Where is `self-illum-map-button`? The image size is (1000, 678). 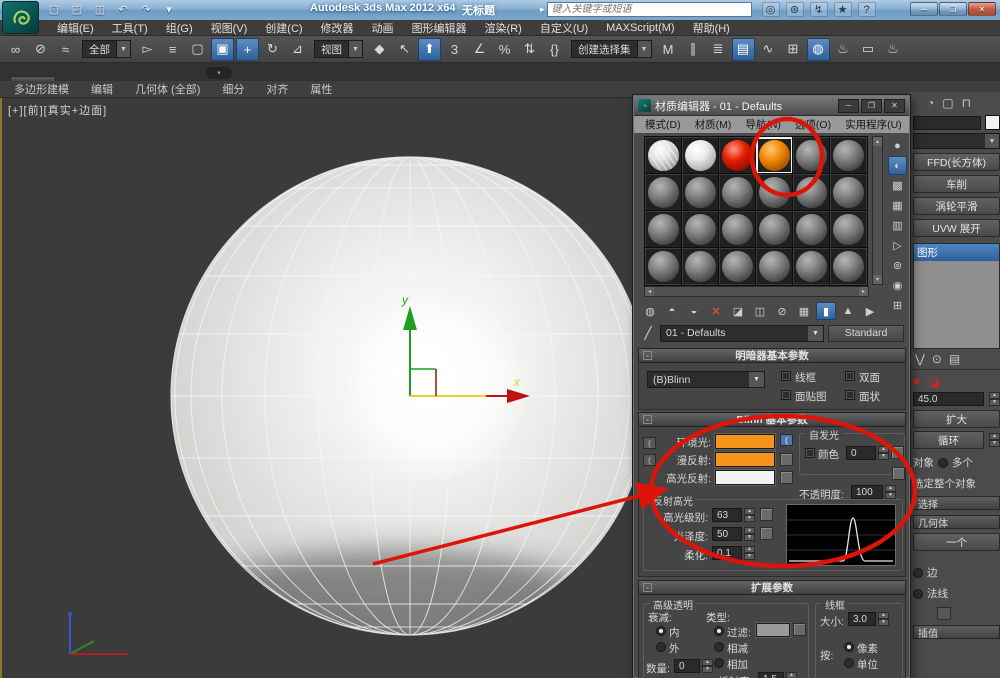
self-illum-map-button is located at coordinates (897, 452).